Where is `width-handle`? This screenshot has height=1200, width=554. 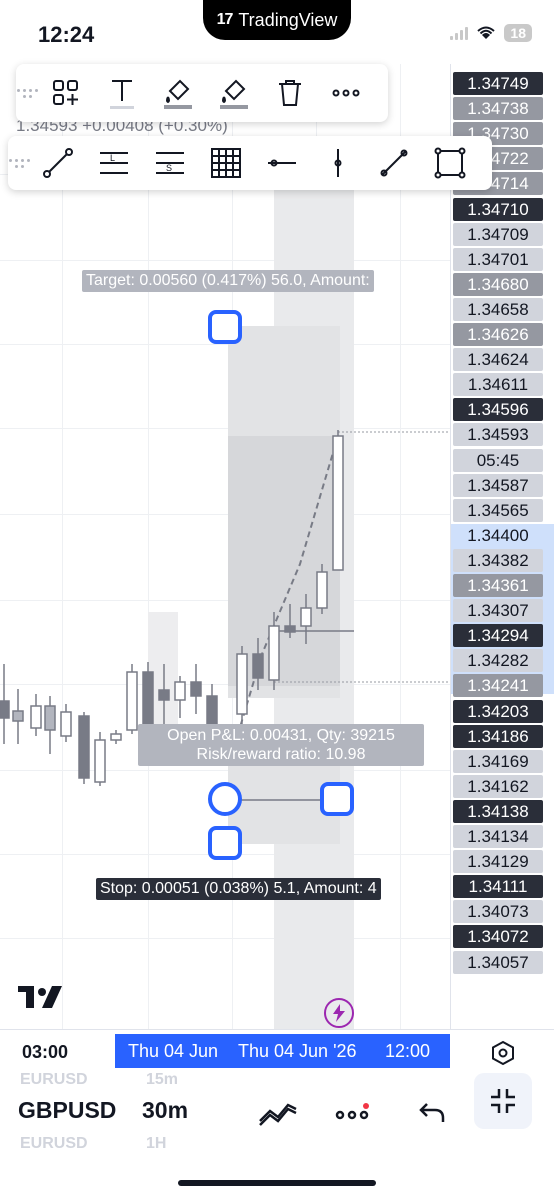 width-handle is located at coordinates (337, 799).